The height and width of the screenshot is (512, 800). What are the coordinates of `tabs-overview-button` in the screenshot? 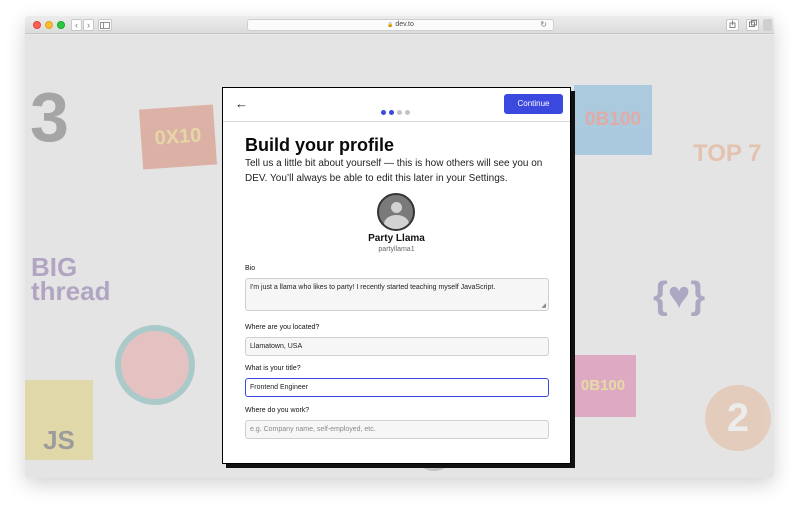 It's located at (752, 25).